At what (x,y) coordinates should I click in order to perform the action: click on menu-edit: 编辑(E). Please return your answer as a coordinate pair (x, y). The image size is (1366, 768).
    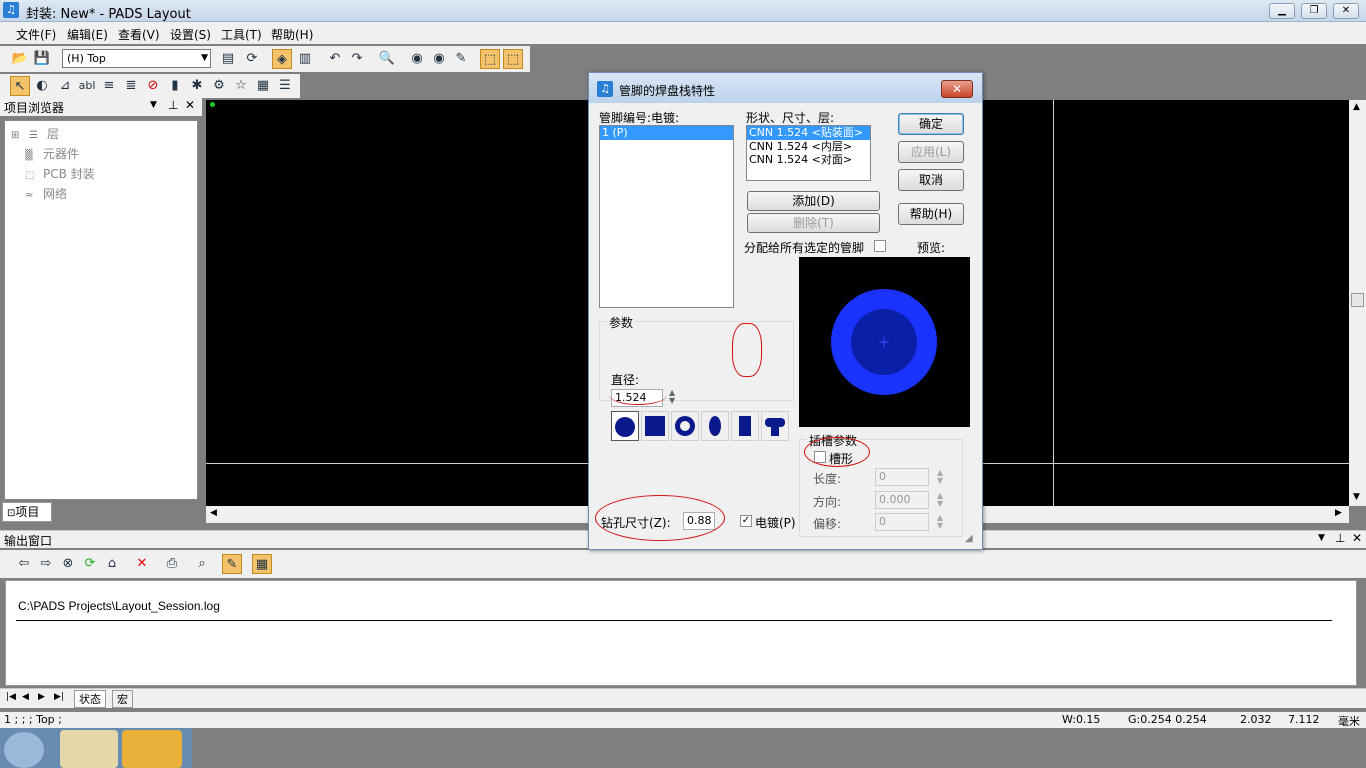
    Looking at the image, I should click on (87, 34).